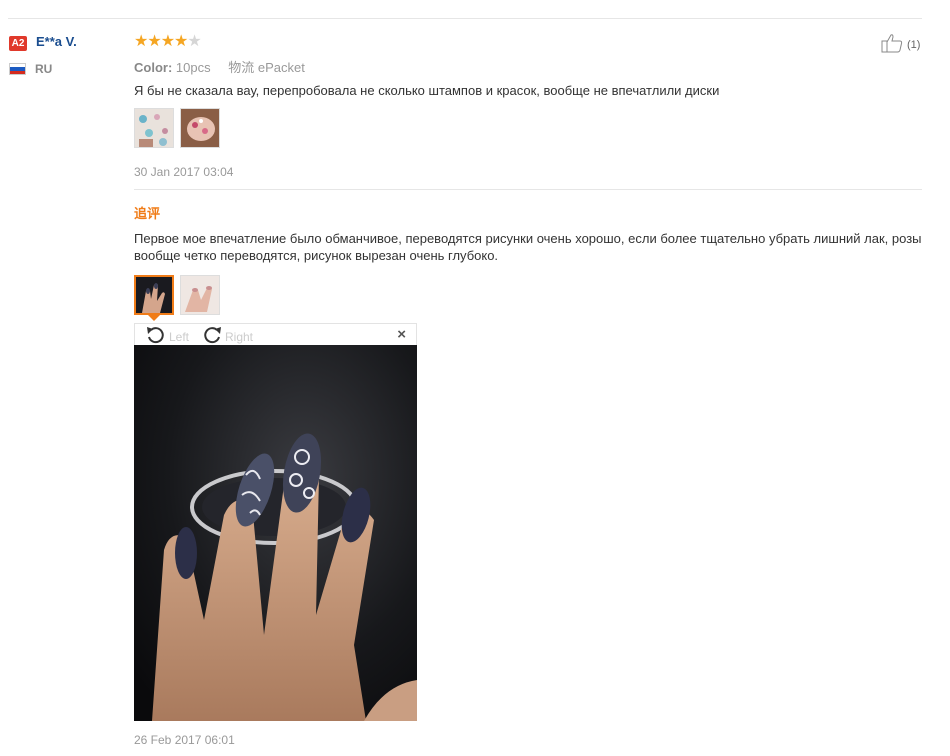  What do you see at coordinates (147, 213) in the screenshot?
I see `followup-label: 追评` at bounding box center [147, 213].